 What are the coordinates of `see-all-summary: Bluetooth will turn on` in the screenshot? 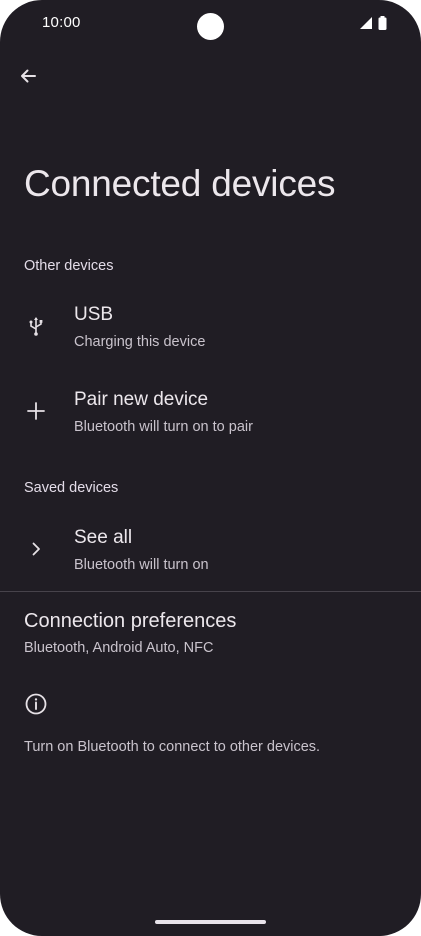 It's located at (141, 565).